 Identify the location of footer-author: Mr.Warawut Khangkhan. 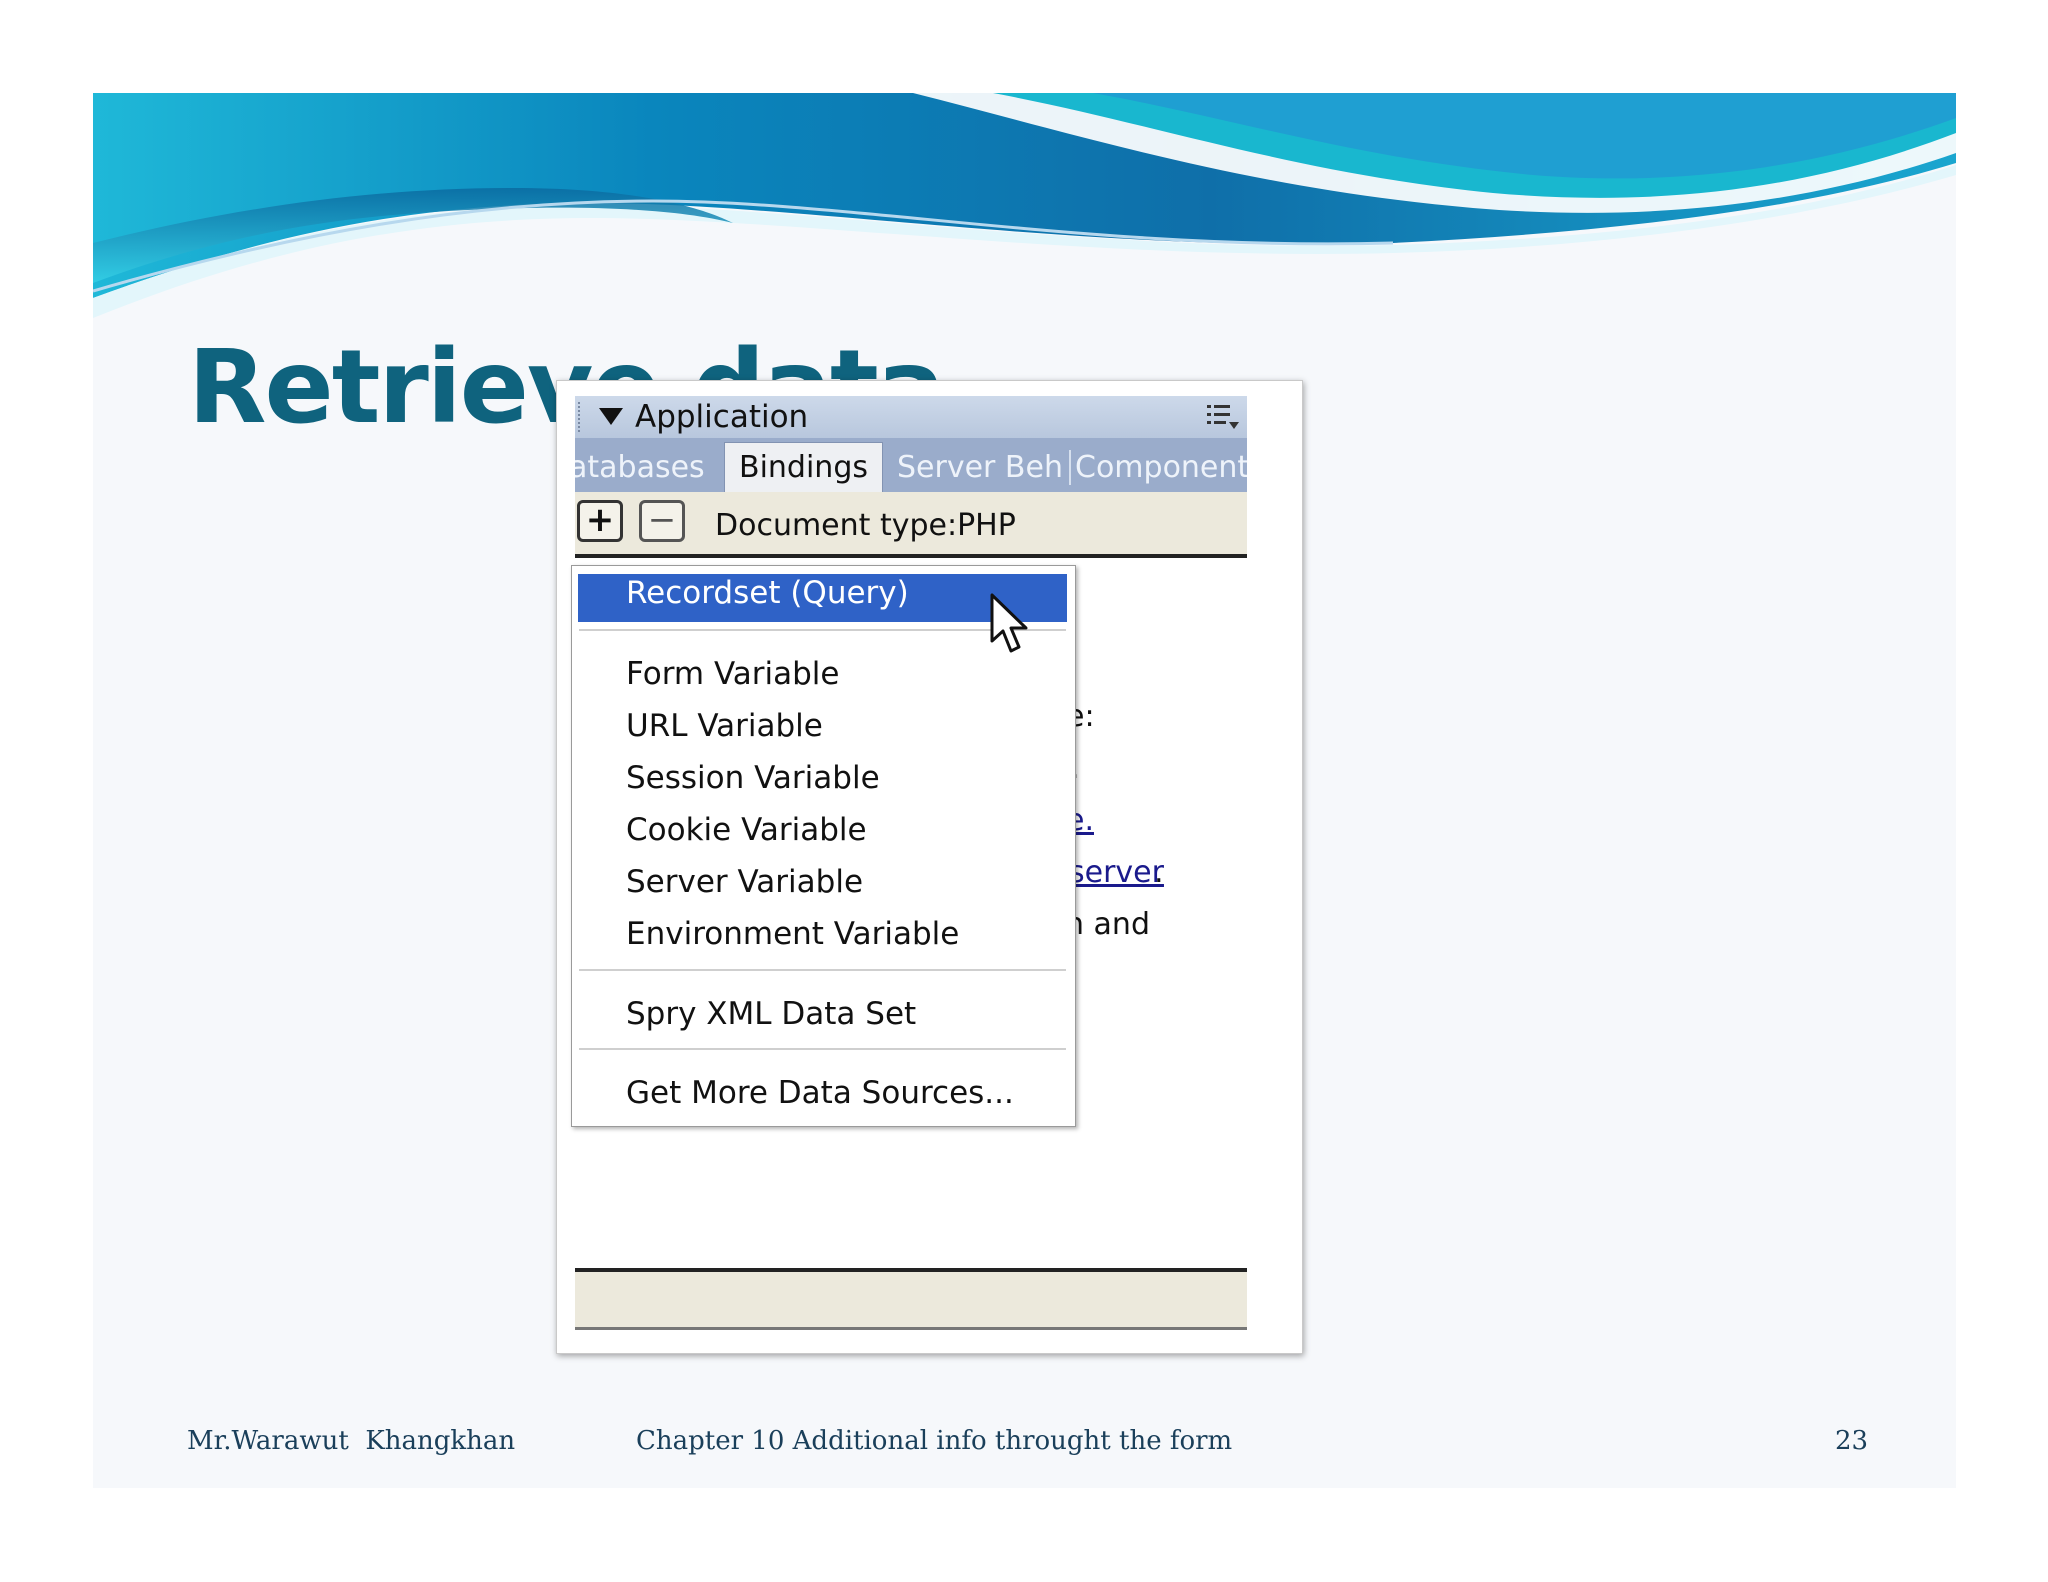
(351, 1441).